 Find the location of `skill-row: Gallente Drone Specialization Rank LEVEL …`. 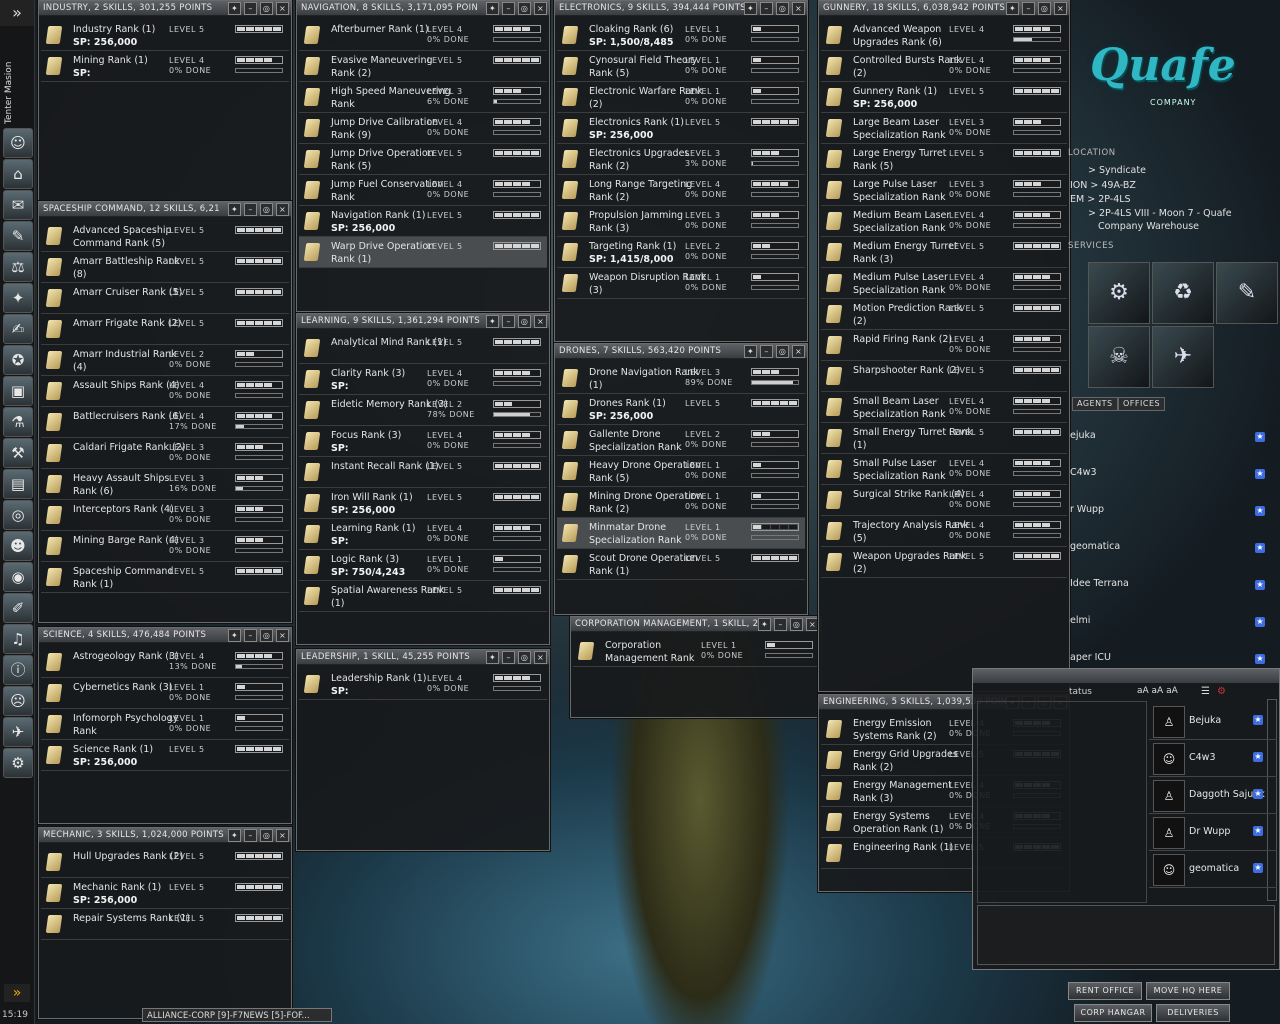

skill-row: Gallente Drone Specialization Rank LEVEL … is located at coordinates (681, 440).